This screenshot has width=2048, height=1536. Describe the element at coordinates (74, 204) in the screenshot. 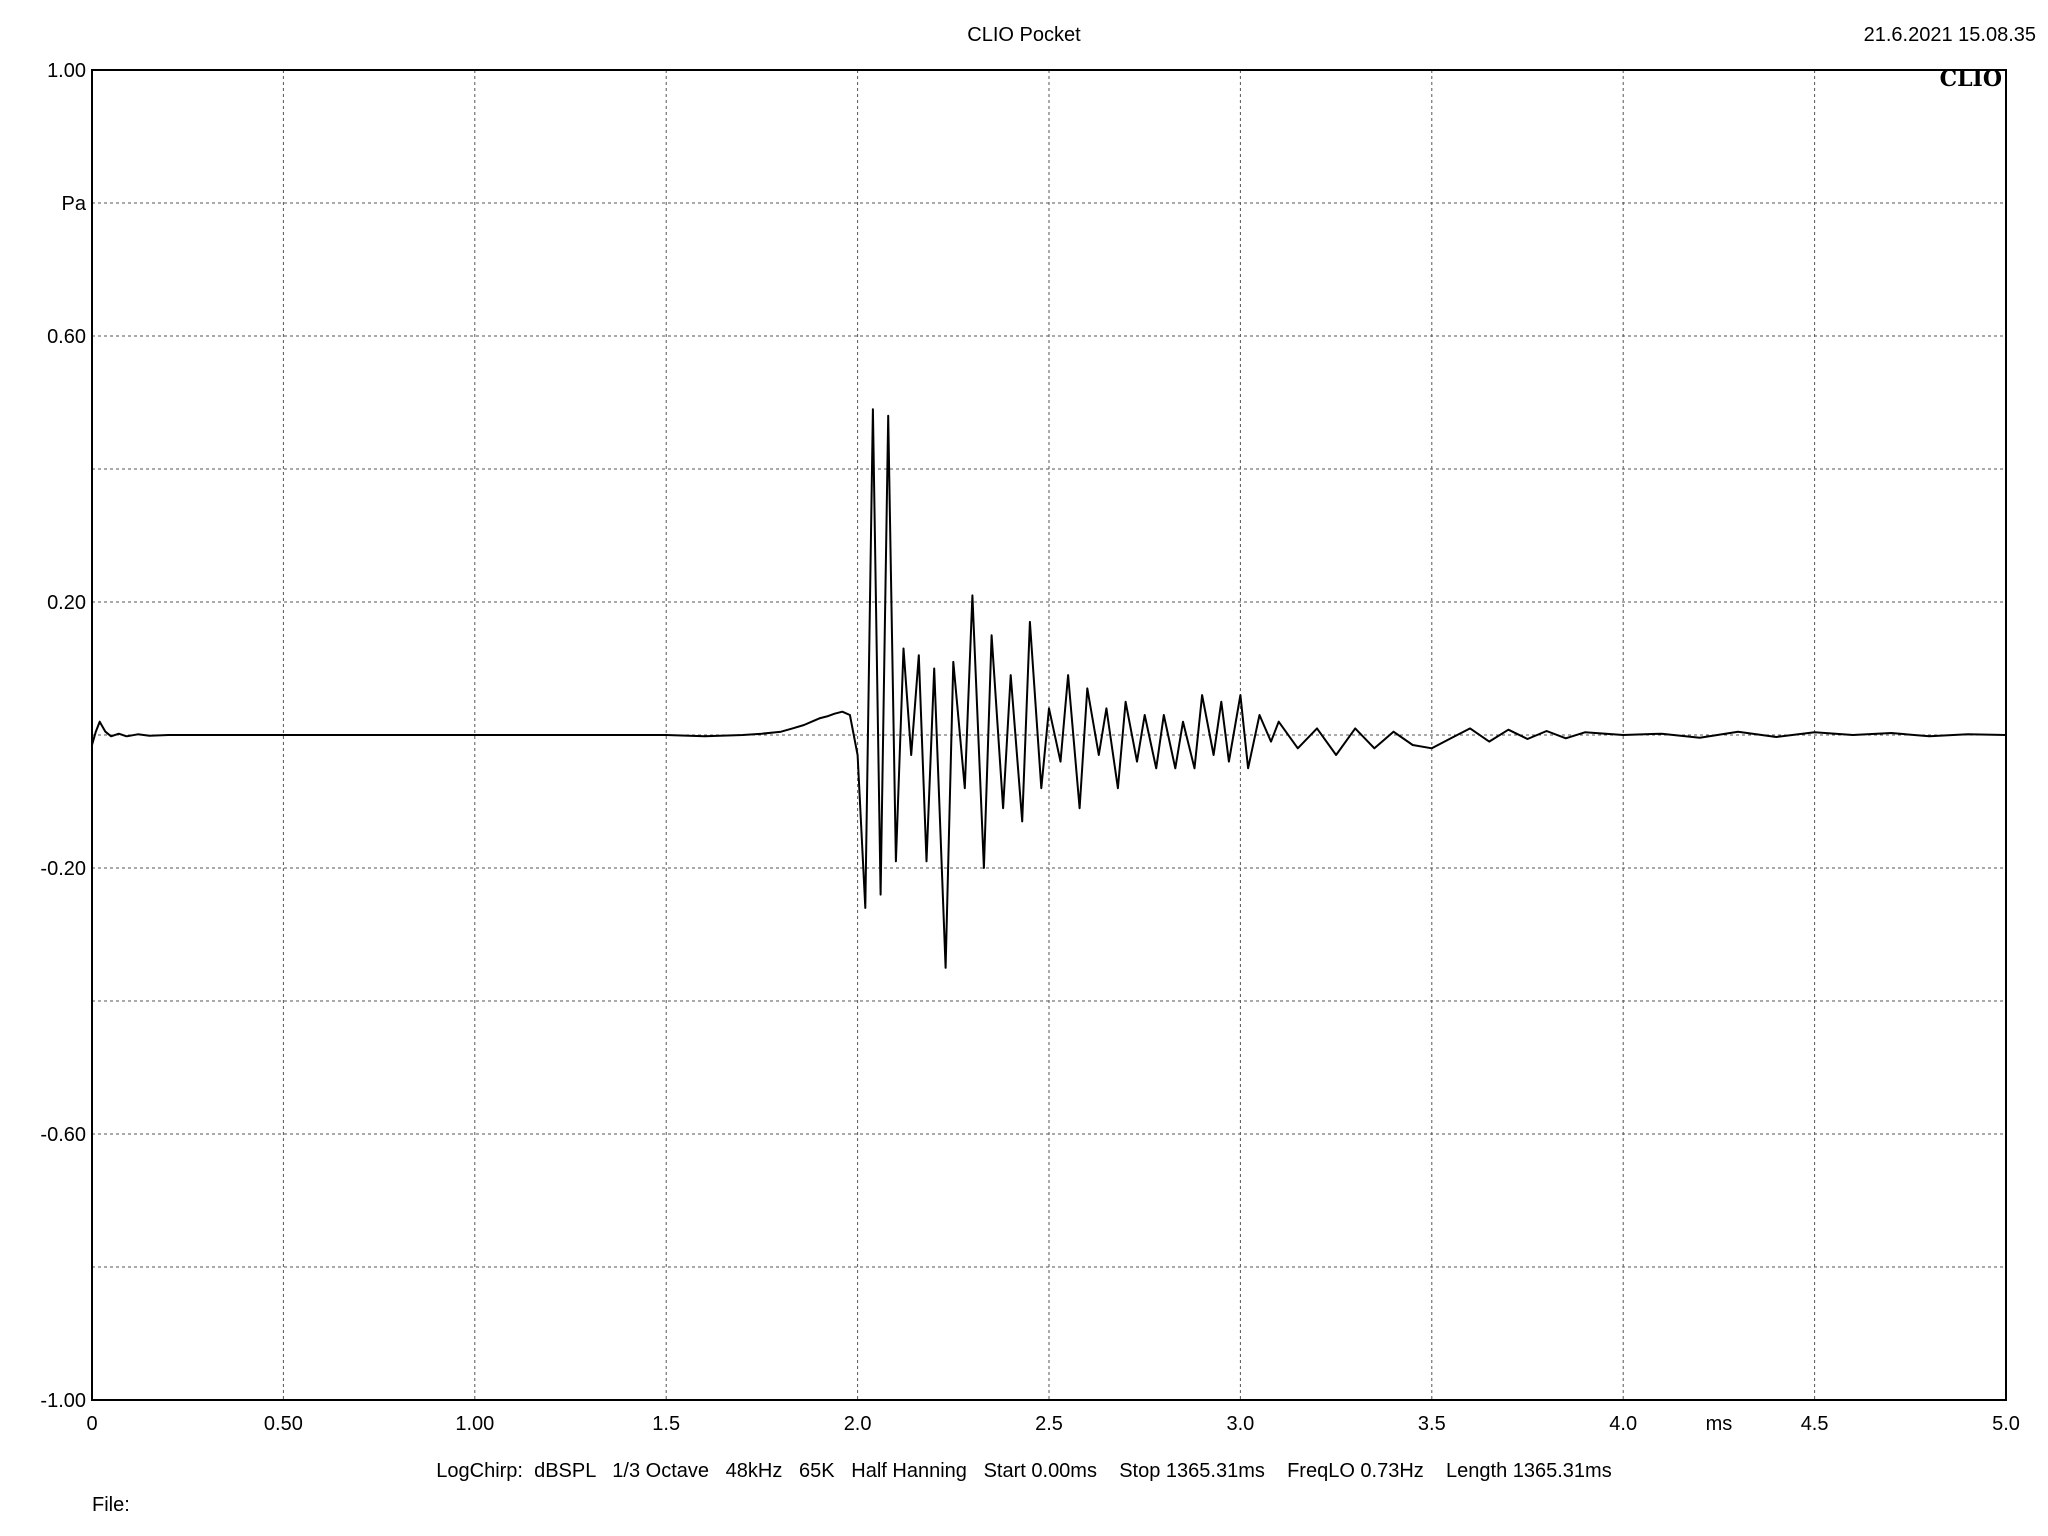

I see `y-axis-label: Pa` at that location.